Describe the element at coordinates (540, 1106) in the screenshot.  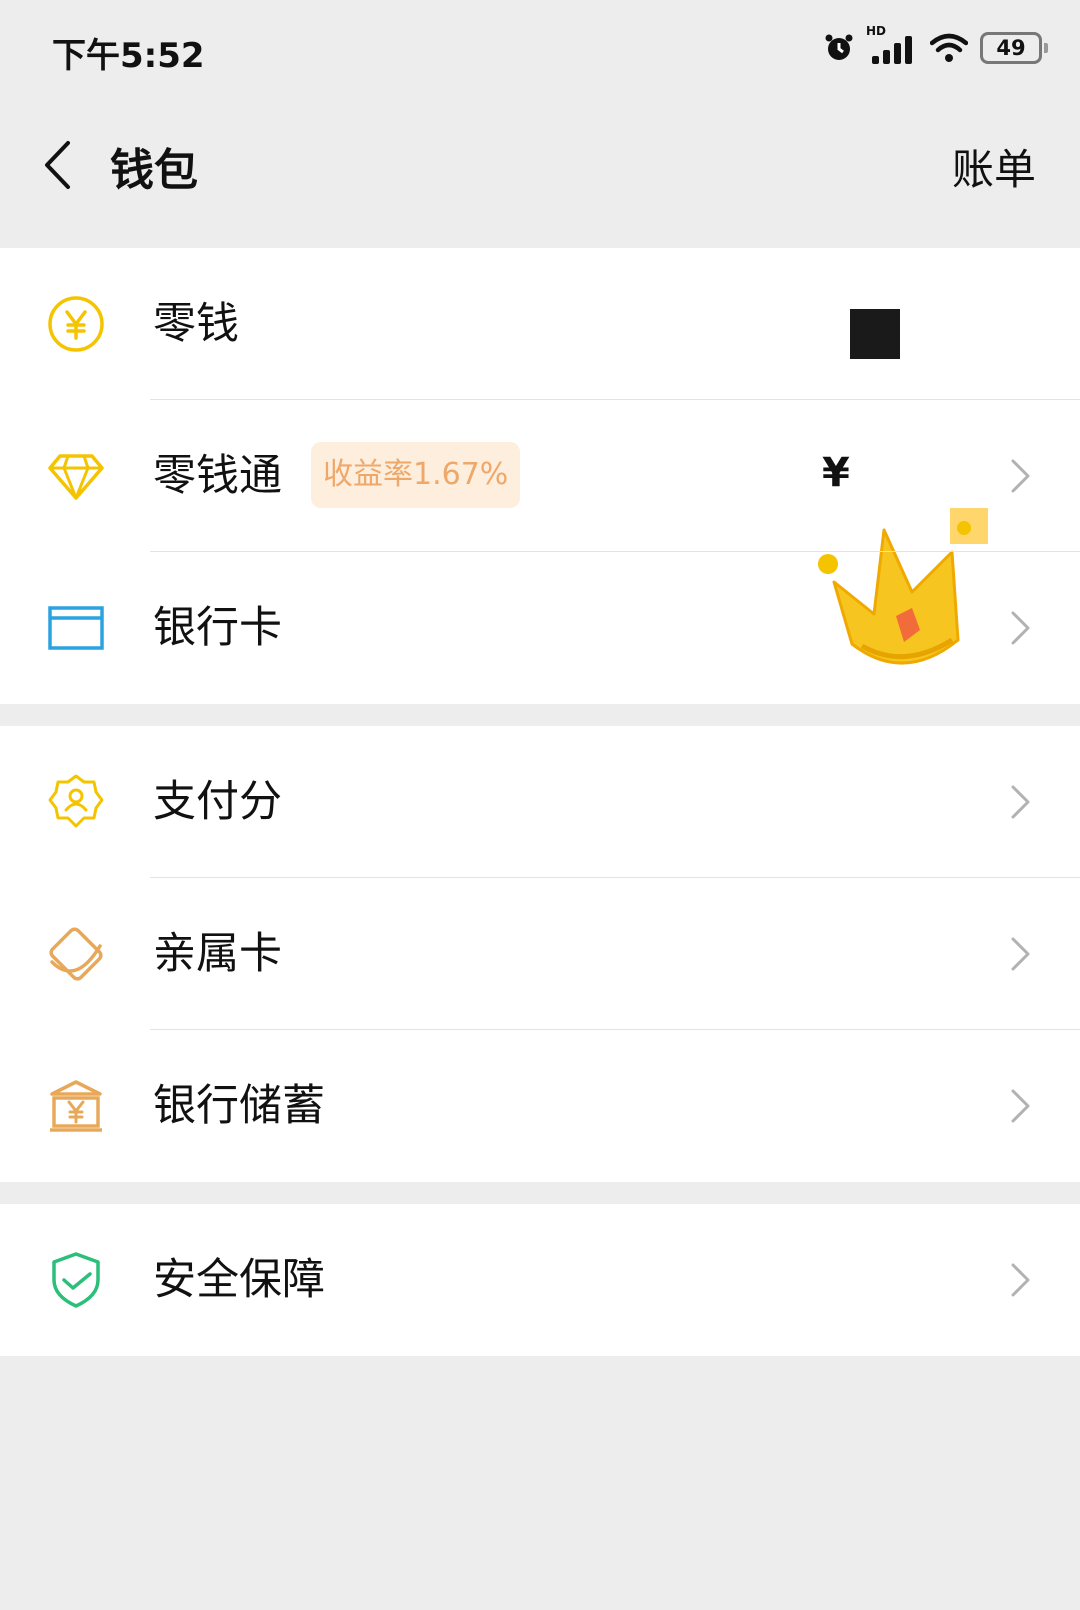
I see `row-bank-savings: 银行储蓄` at that location.